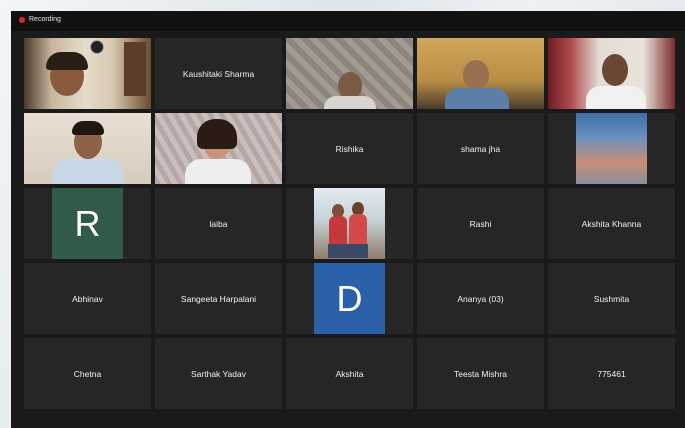 Image resolution: width=685 pixels, height=428 pixels. I want to click on recording-label: Recording, so click(45, 19).